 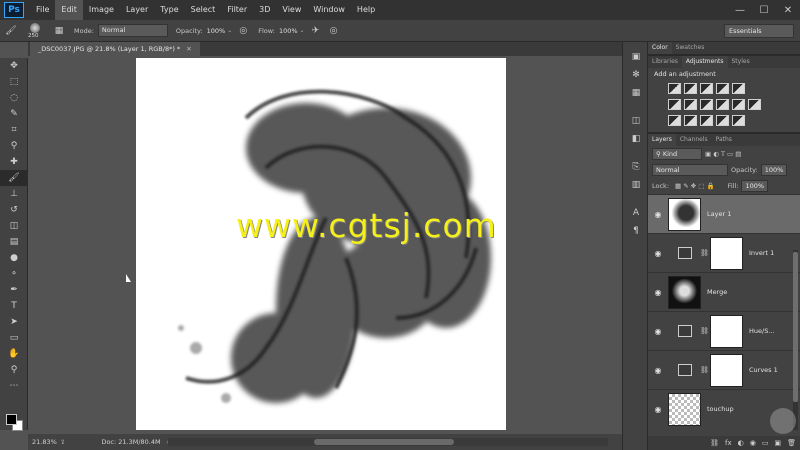 What do you see at coordinates (59, 31) in the screenshot?
I see `brush-panel-icon: ▦` at bounding box center [59, 31].